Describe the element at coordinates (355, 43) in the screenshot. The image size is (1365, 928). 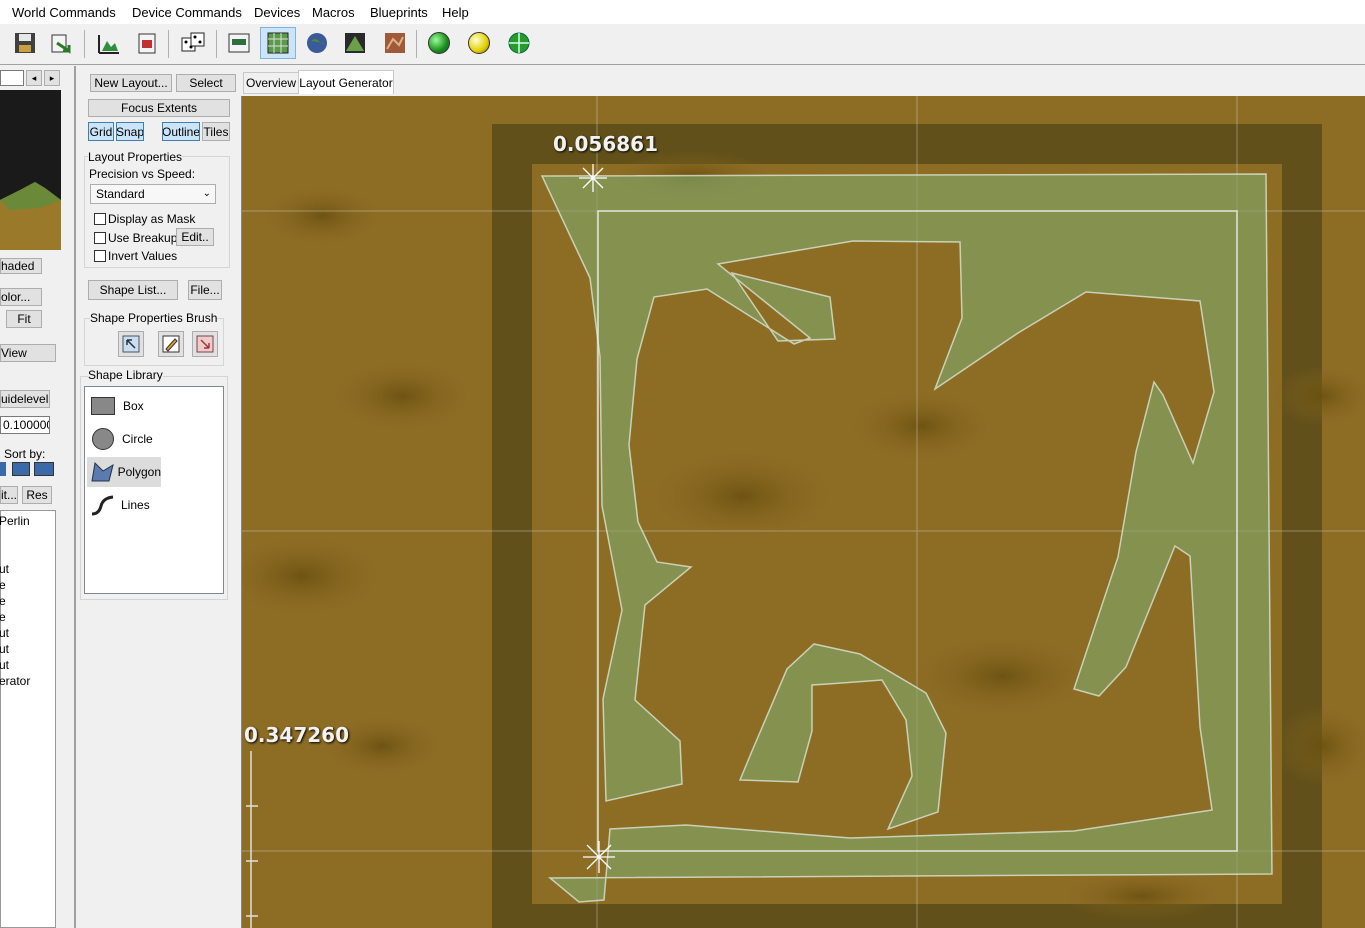
I see `mountain-icon` at that location.